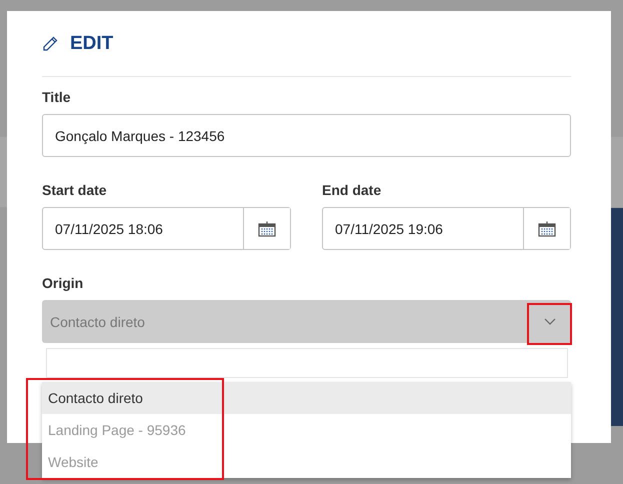  What do you see at coordinates (97, 322) in the screenshot?
I see `select-value: Contacto direto` at bounding box center [97, 322].